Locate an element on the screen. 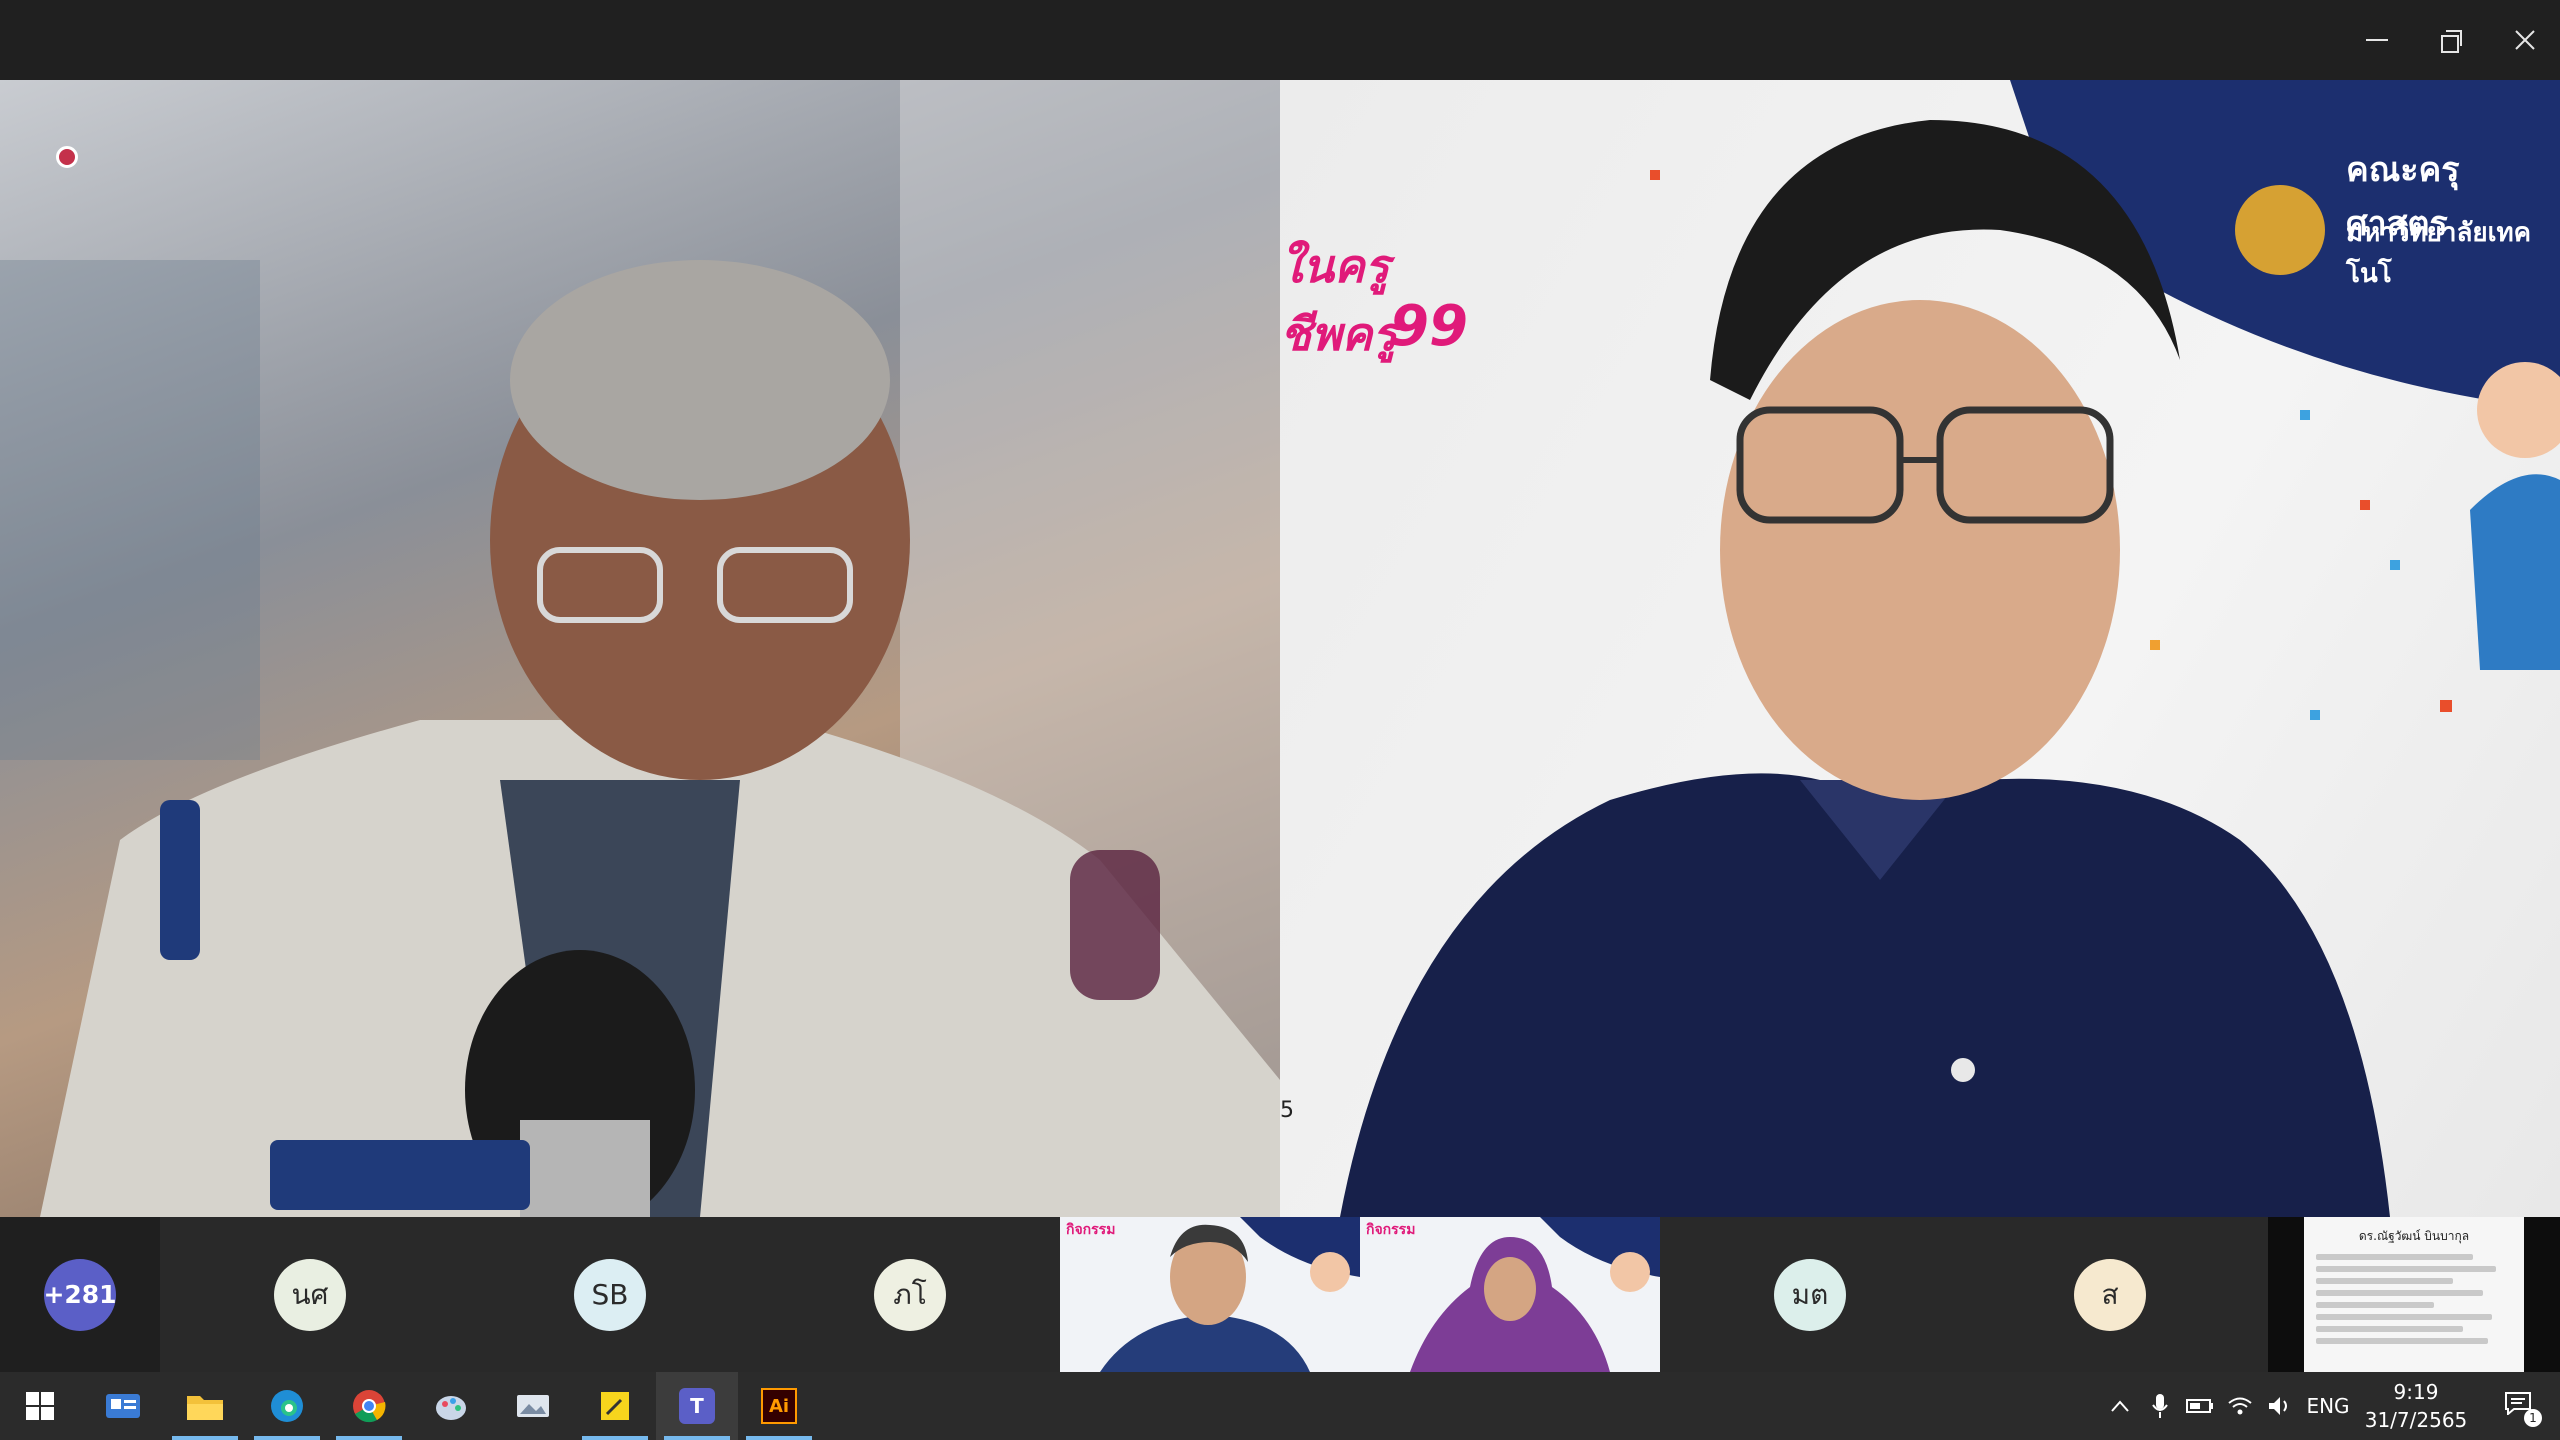  tray-microphone is located at coordinates (2160, 1406).